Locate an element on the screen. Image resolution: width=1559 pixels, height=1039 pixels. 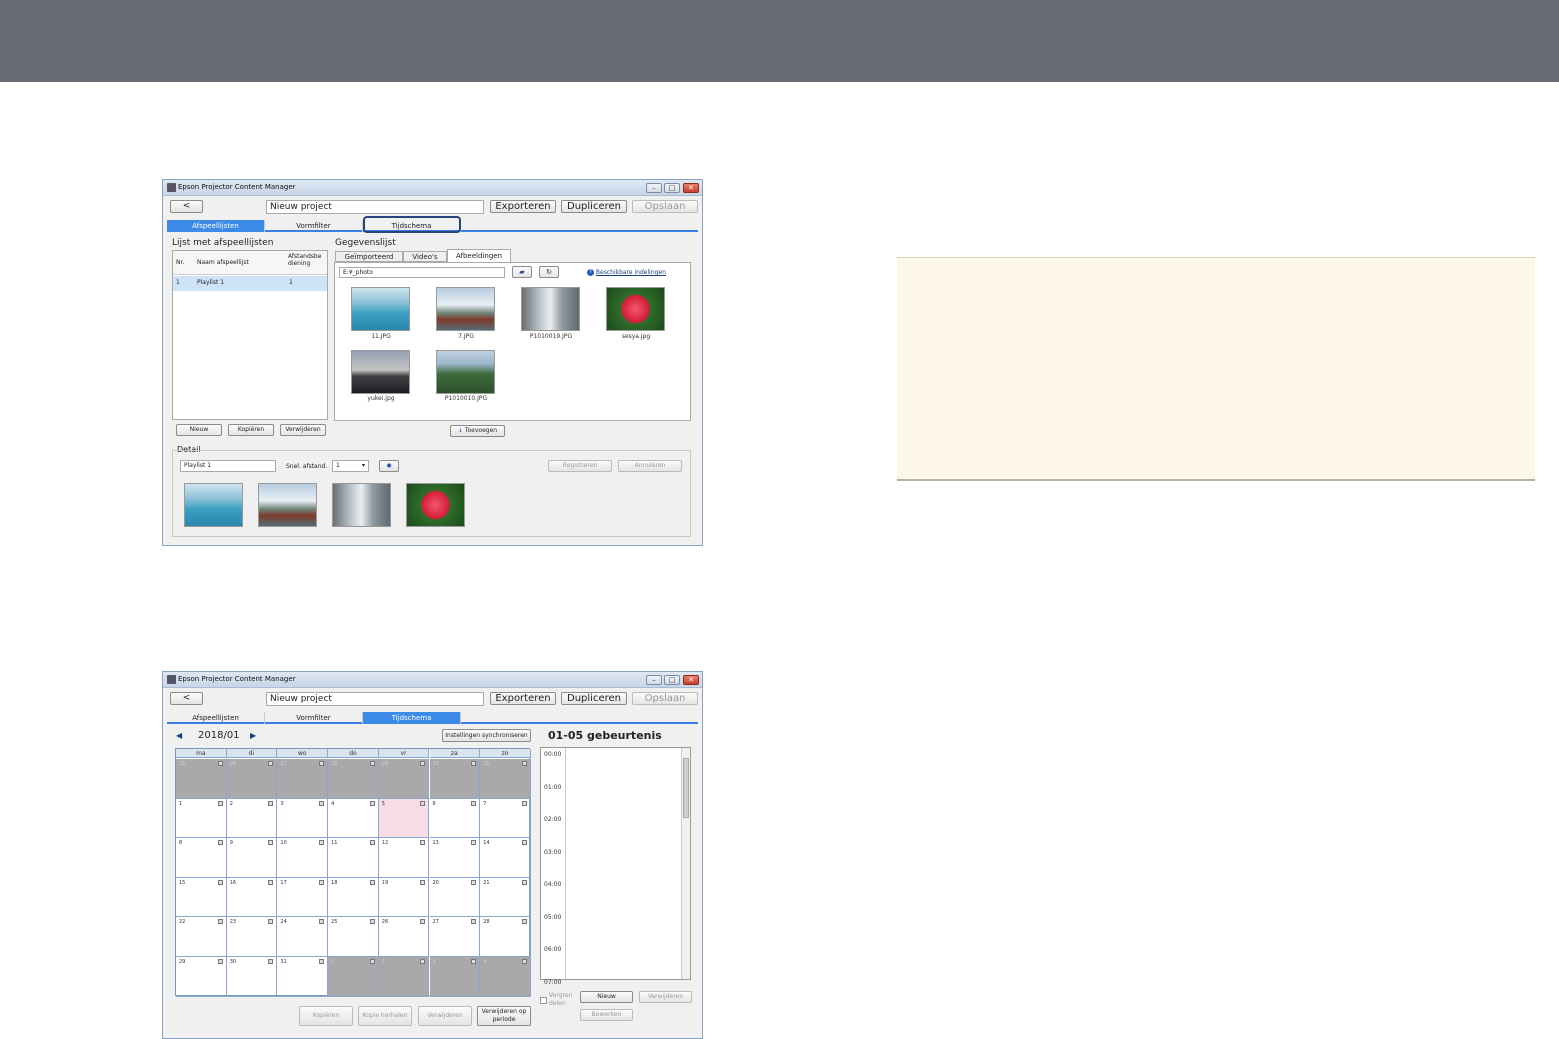
folder-path-field: E:¥_photo is located at coordinates (422, 272).